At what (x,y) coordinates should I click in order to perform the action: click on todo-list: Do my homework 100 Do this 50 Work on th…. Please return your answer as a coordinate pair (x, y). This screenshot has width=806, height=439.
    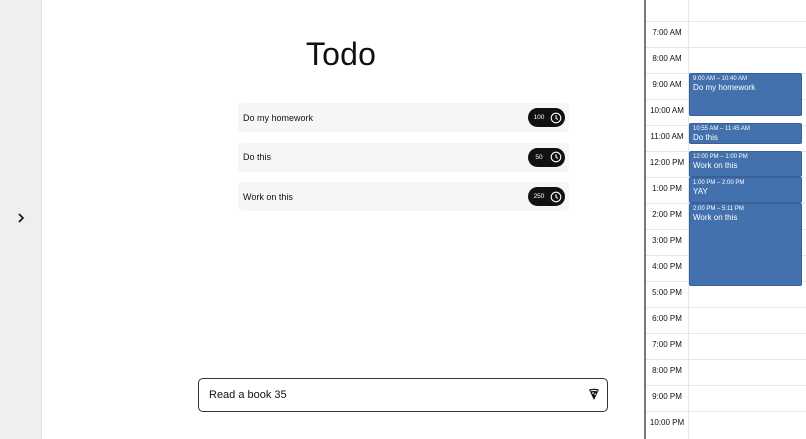
    Looking at the image, I should click on (403, 162).